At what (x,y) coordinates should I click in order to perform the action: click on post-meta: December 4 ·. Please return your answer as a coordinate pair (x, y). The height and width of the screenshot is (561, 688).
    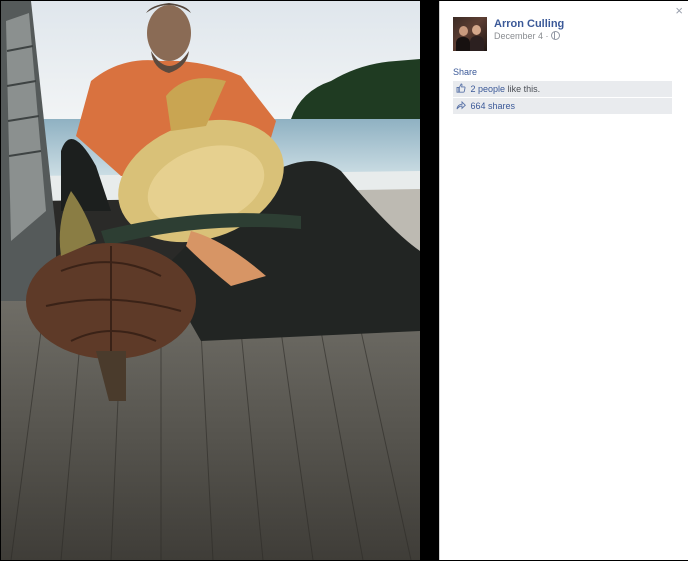
    Looking at the image, I should click on (527, 36).